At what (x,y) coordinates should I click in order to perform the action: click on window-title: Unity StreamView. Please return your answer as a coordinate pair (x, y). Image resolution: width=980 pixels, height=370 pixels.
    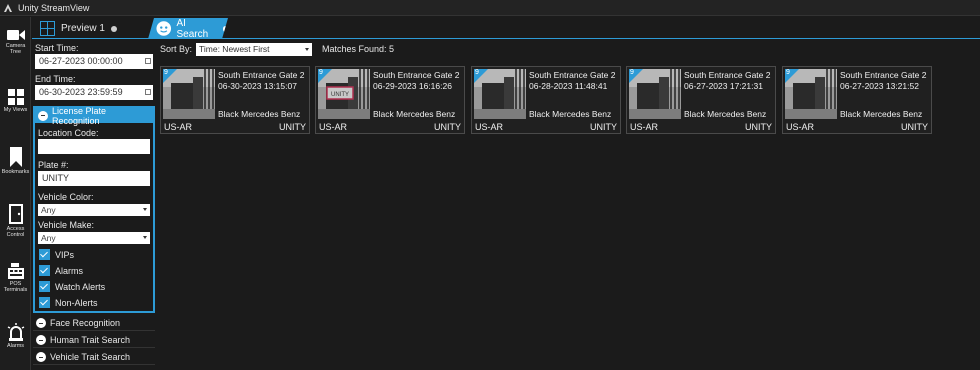
    Looking at the image, I should click on (54, 7).